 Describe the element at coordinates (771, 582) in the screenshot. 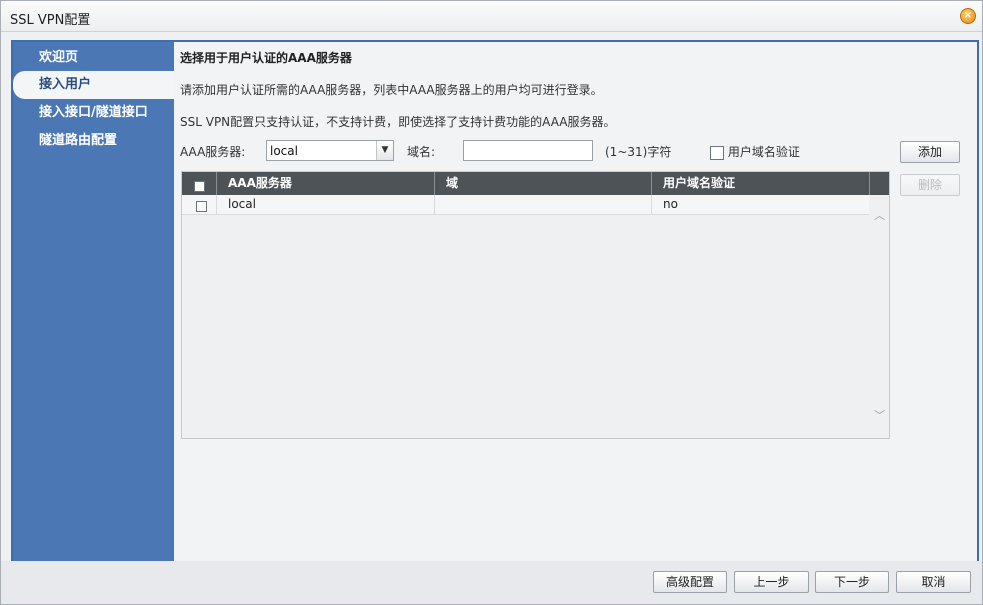

I see `previous-button: 上一步` at that location.